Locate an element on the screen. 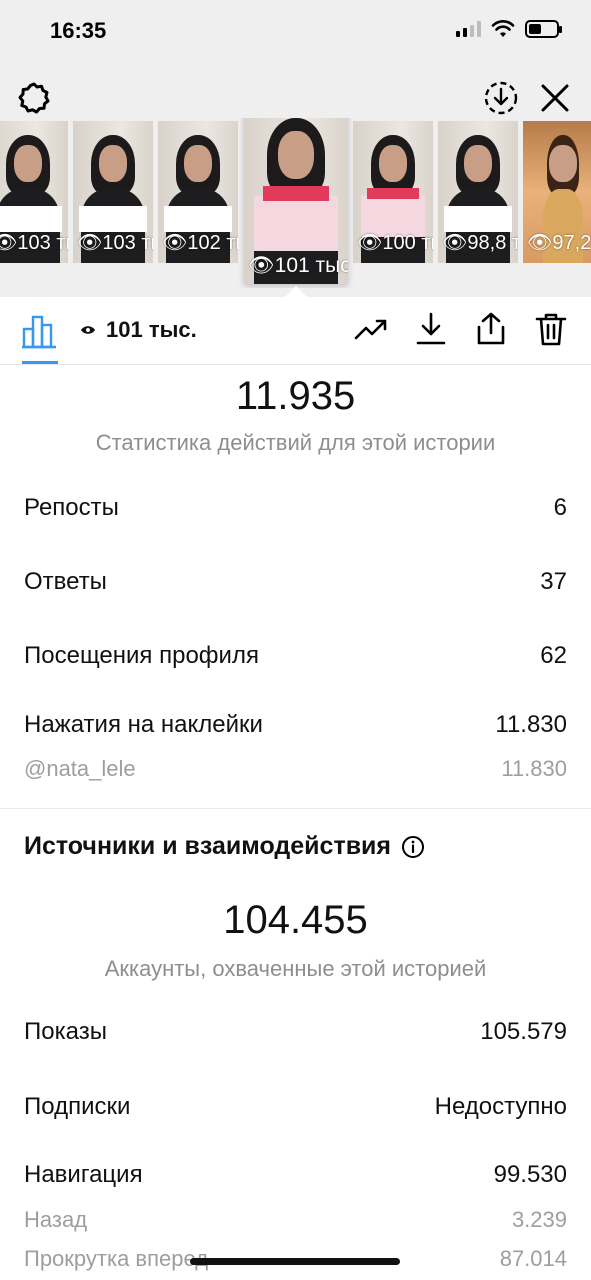 Image resolution: width=591 pixels, height=1280 pixels. stat-label: Ответы is located at coordinates (65, 581).